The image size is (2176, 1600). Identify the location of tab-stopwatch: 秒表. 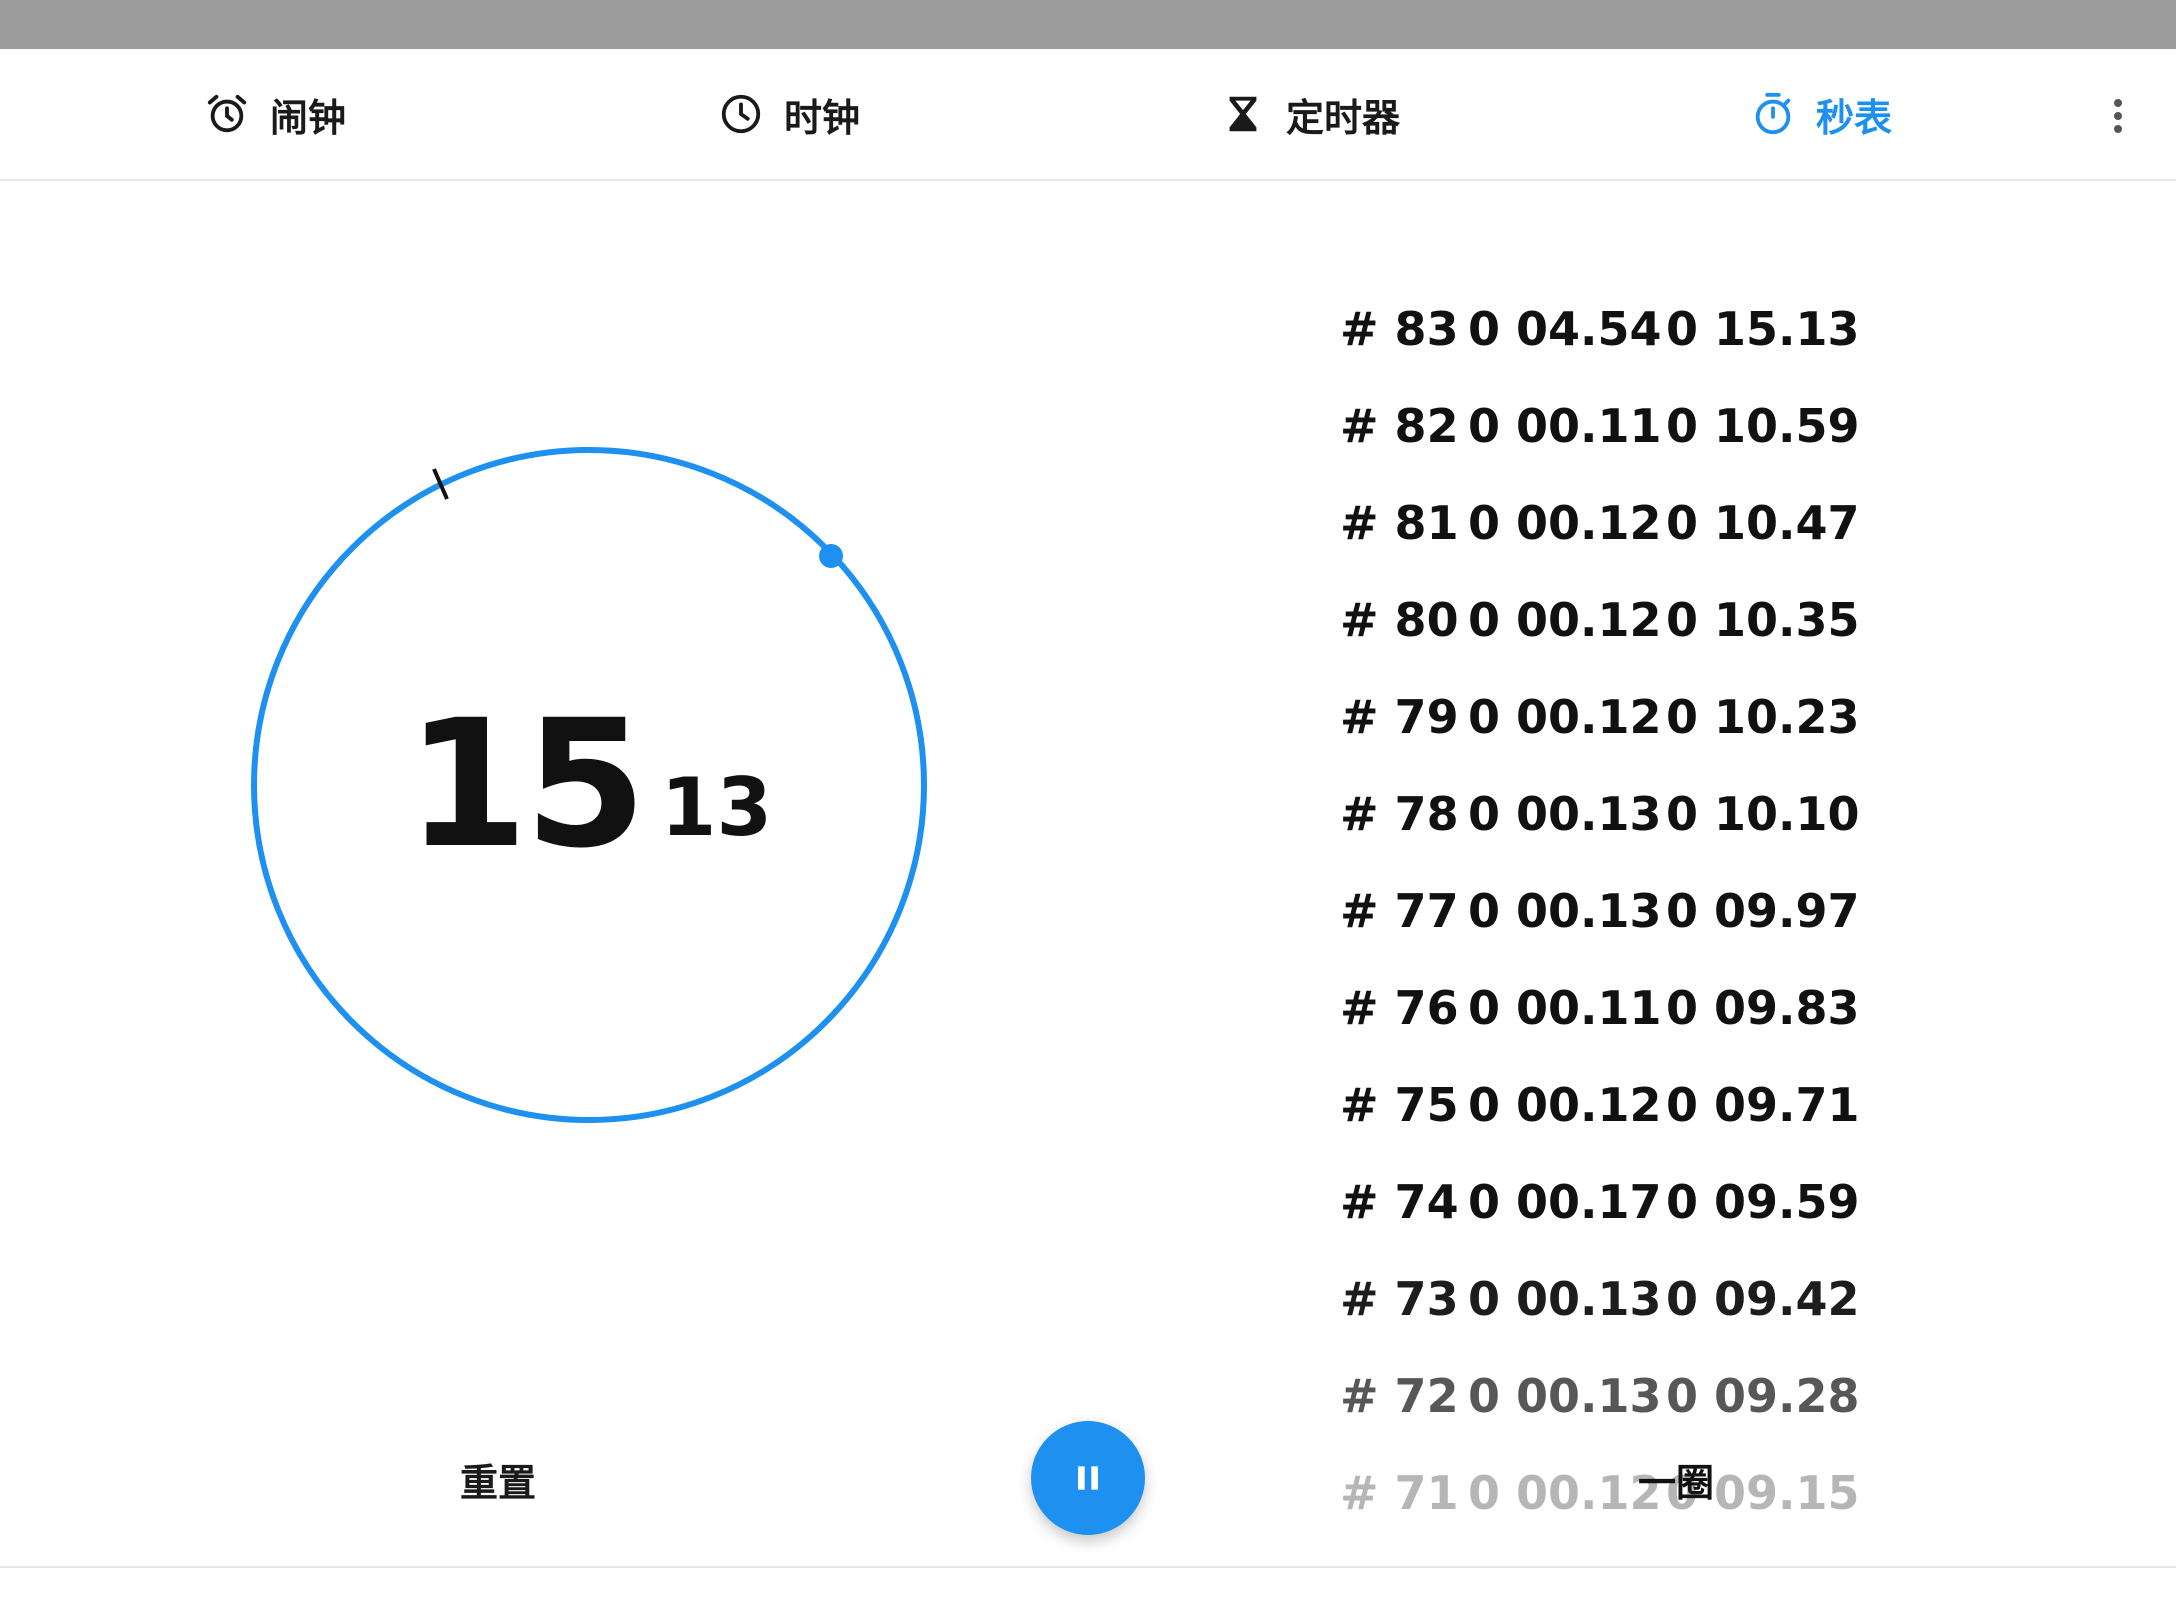
(1821, 114).